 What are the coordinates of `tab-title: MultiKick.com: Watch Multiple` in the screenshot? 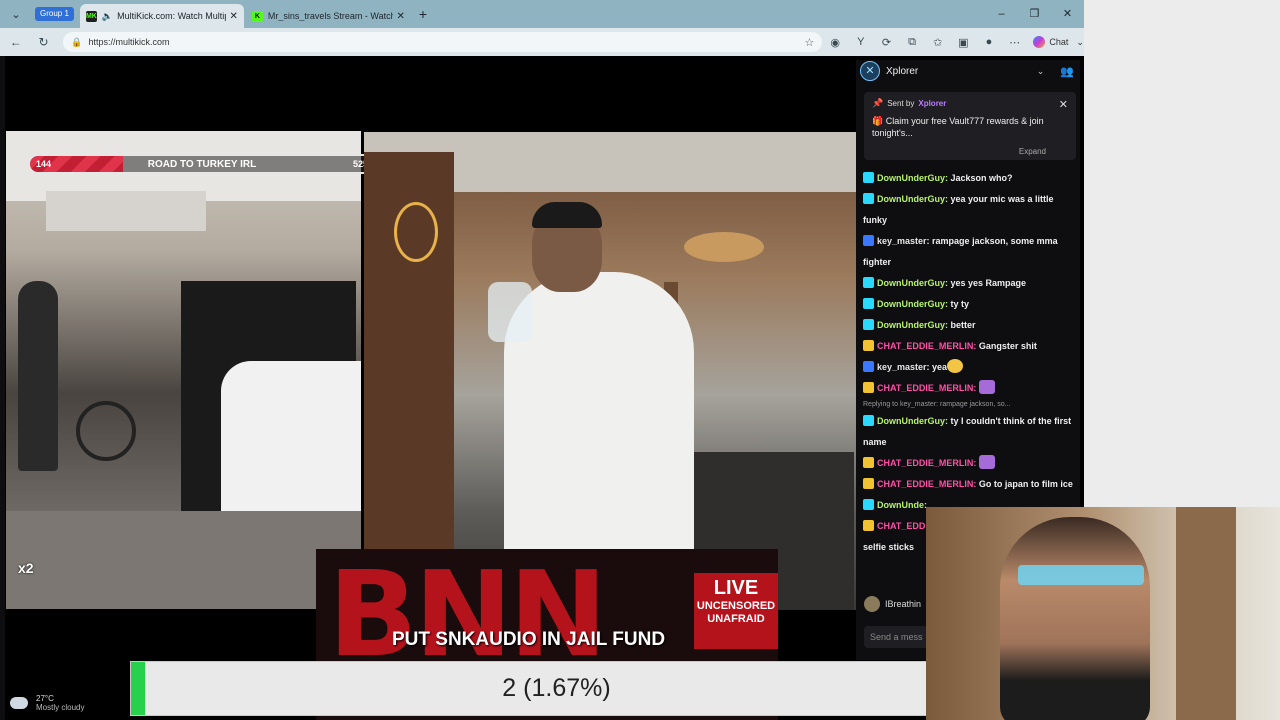 It's located at (171, 16).